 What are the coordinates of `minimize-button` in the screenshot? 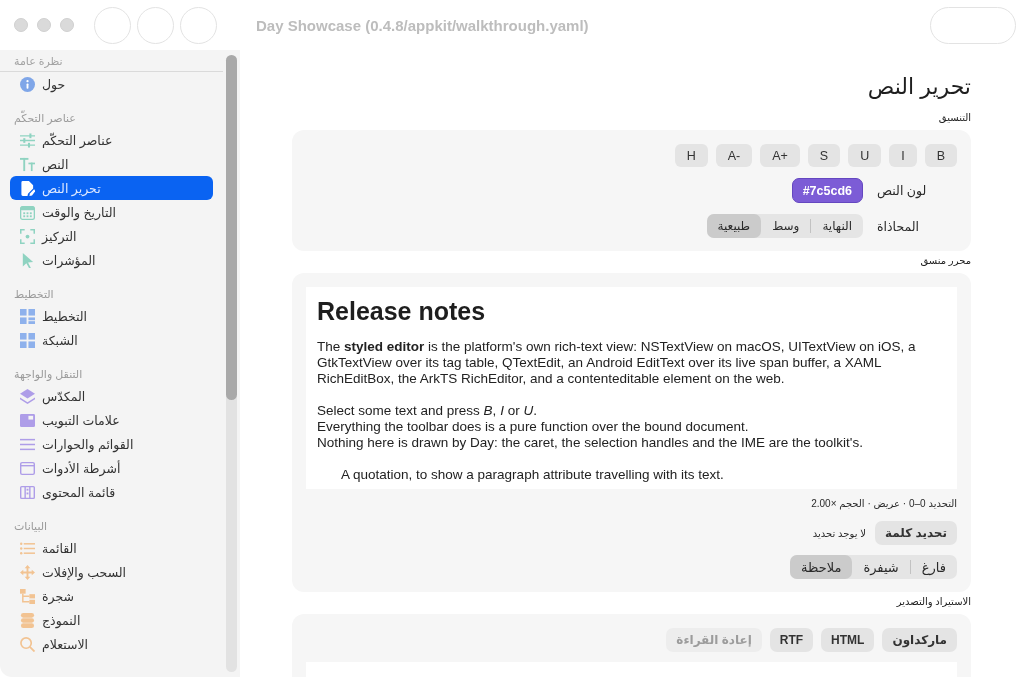 It's located at (44, 25).